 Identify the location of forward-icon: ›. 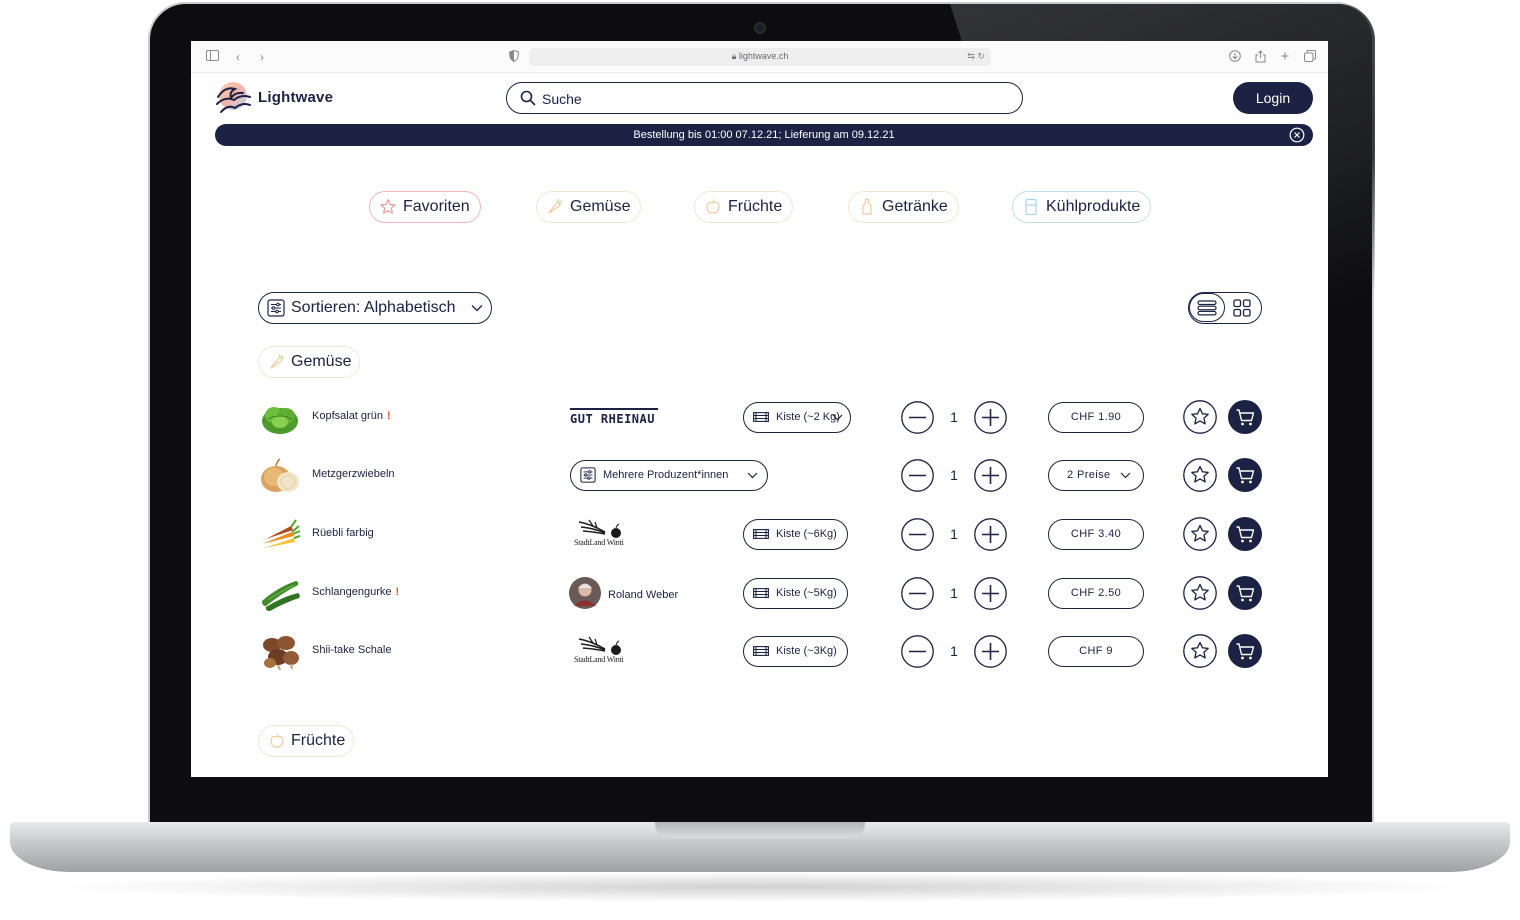
(262, 57).